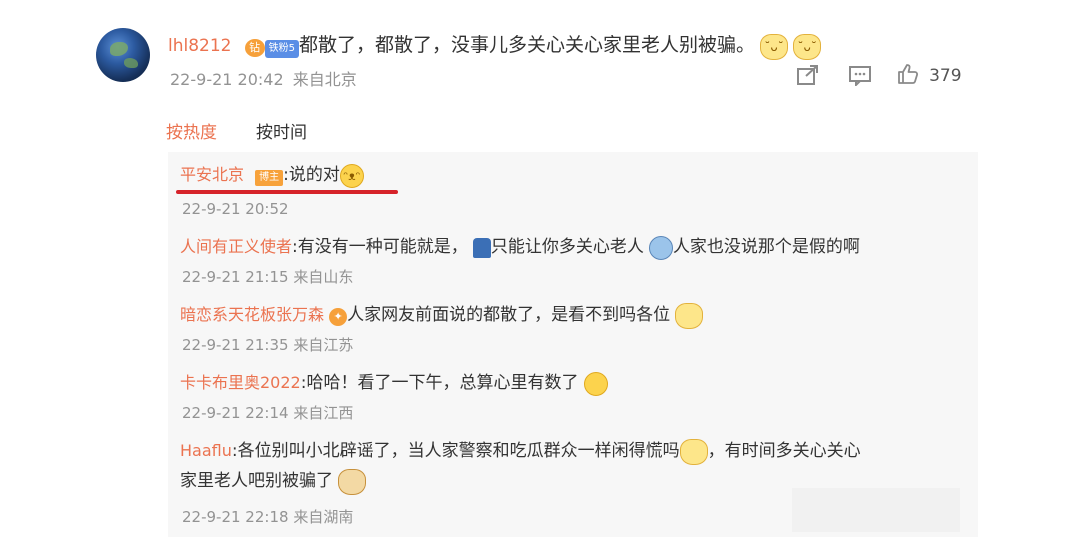 This screenshot has width=1078, height=542. Describe the element at coordinates (784, 451) in the screenshot. I see `reply-text-2: ，有时间多关心关心` at that location.